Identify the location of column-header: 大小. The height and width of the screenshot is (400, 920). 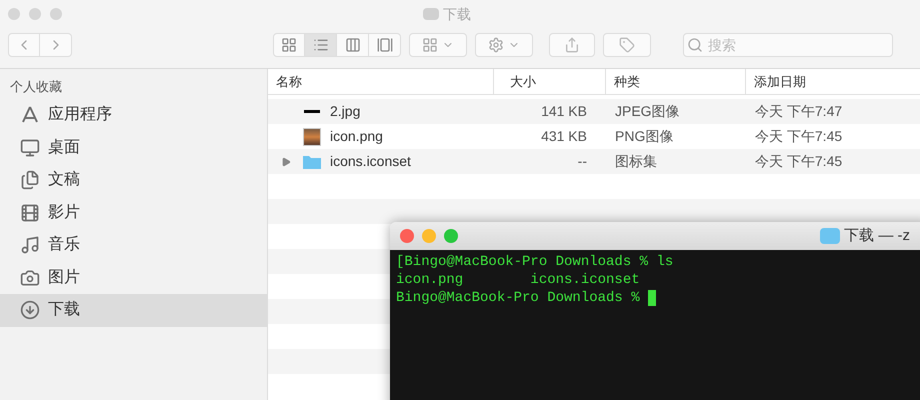
(549, 81).